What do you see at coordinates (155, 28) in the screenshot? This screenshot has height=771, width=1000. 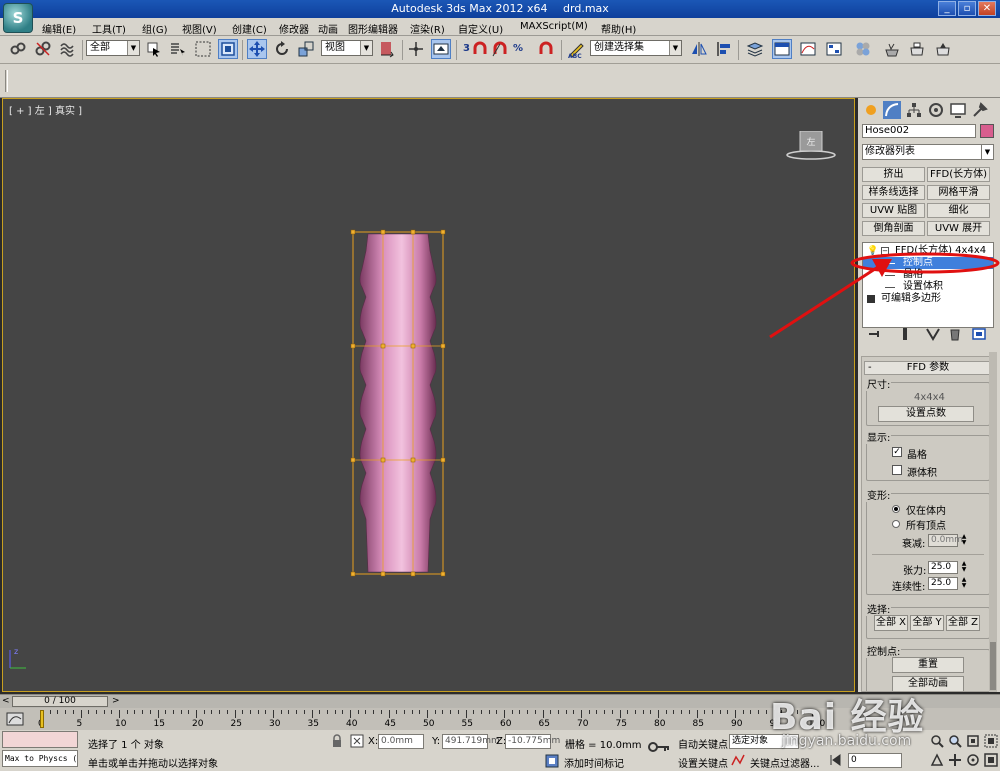 I see `menu-group: 组(G)` at bounding box center [155, 28].